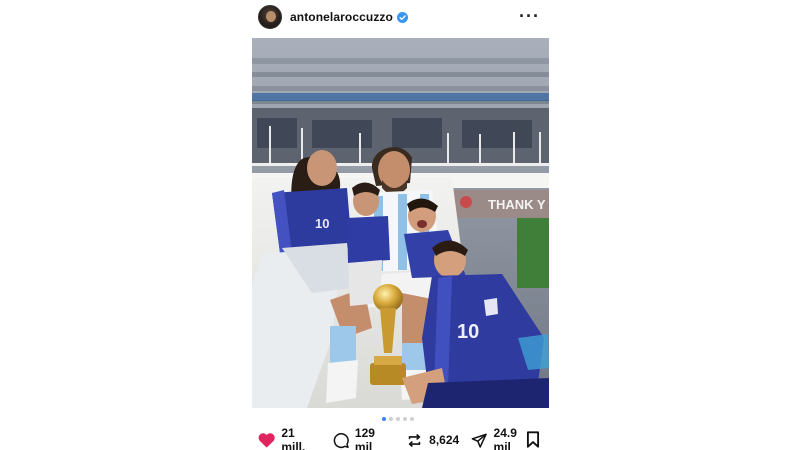 This screenshot has height=450, width=800. I want to click on carousel-indicator, so click(398, 419).